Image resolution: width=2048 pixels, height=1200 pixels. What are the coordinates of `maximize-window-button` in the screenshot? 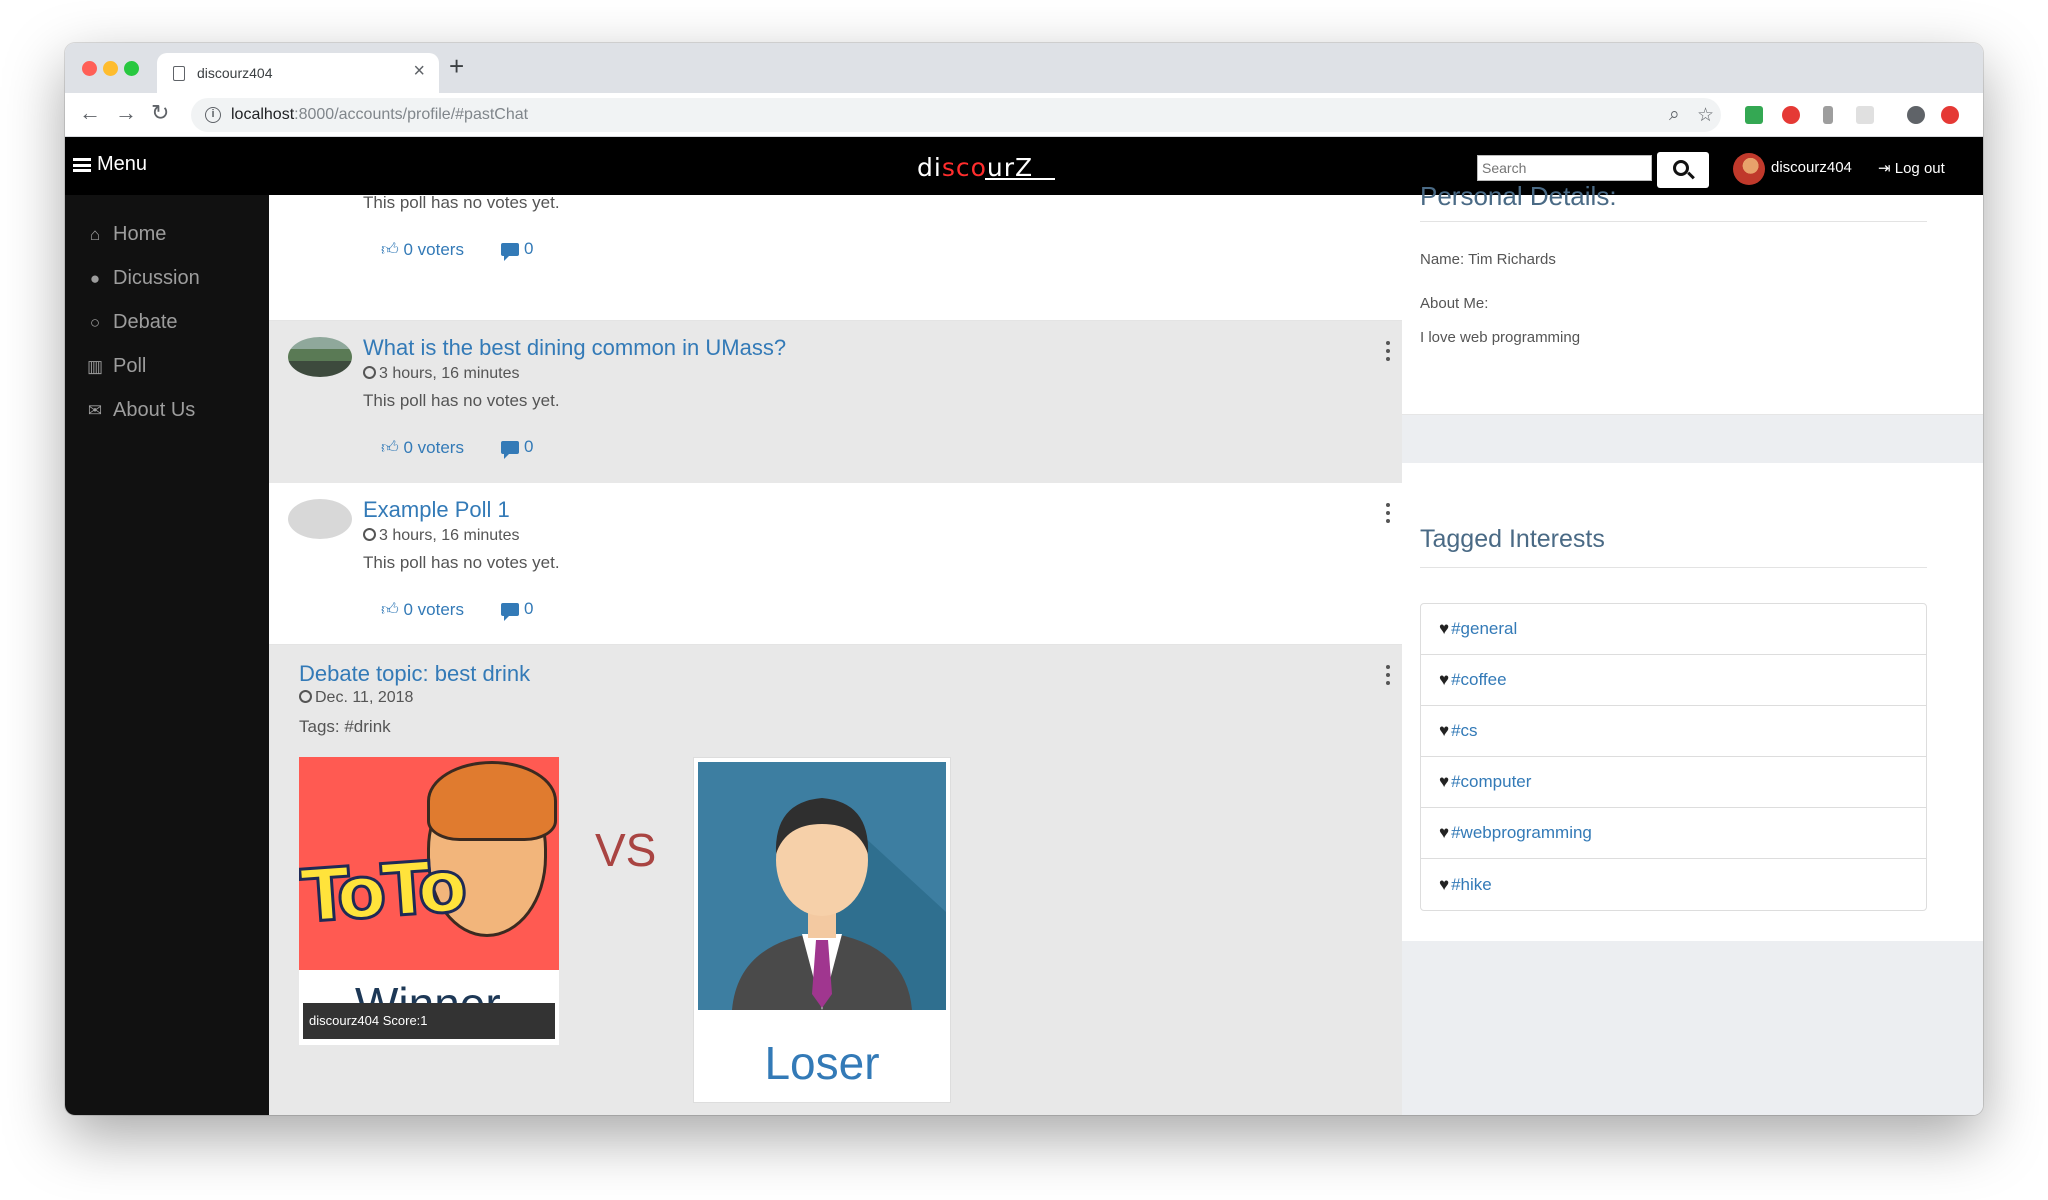 It's located at (131, 68).